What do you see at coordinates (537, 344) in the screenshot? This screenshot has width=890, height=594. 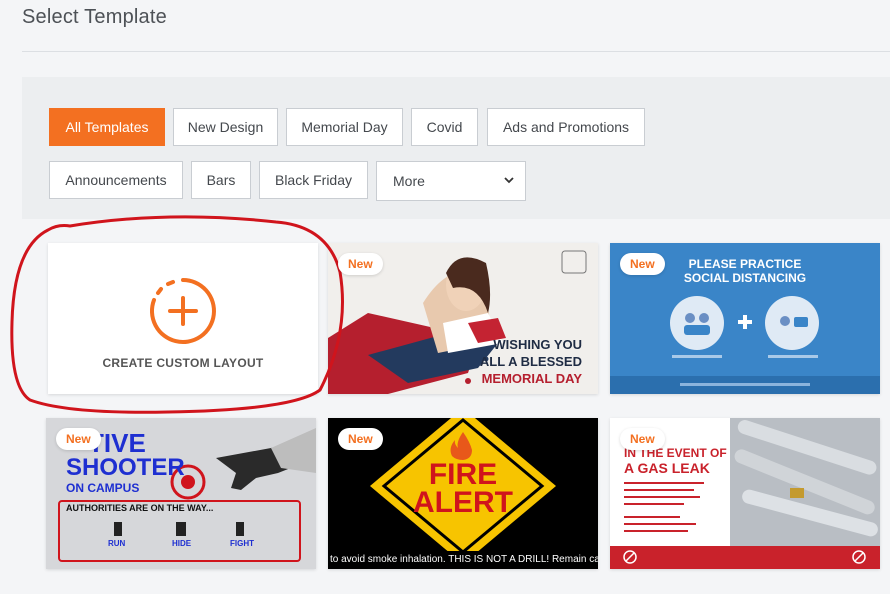 I see `memorial-line-1: WISHING YOU` at bounding box center [537, 344].